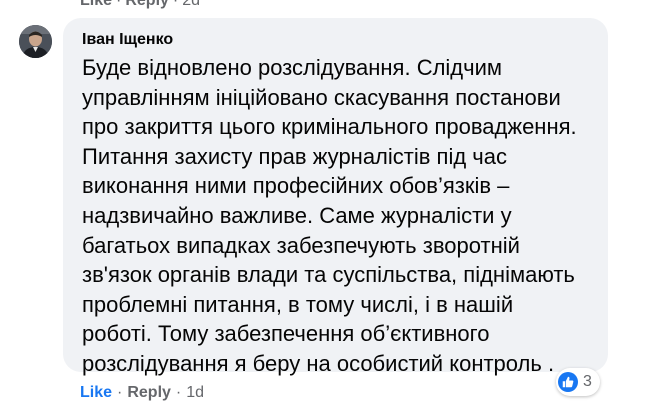 Image resolution: width=646 pixels, height=413 pixels. What do you see at coordinates (297, 215) in the screenshot?
I see `comment-line: надзвичайно важливе. Саме журналісти у` at bounding box center [297, 215].